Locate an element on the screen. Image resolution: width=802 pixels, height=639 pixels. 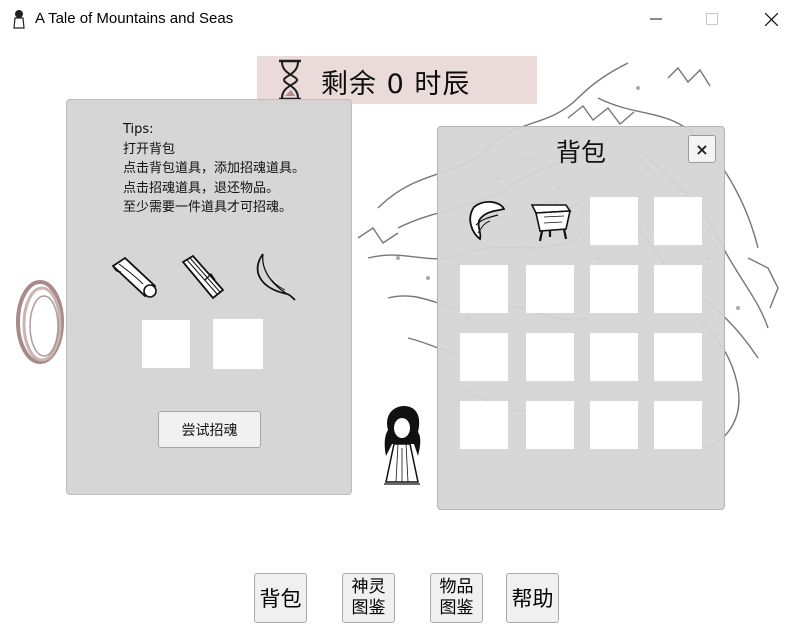
window-titlebar: A Tale of Mountains and Seas is located at coordinates (401, 19).